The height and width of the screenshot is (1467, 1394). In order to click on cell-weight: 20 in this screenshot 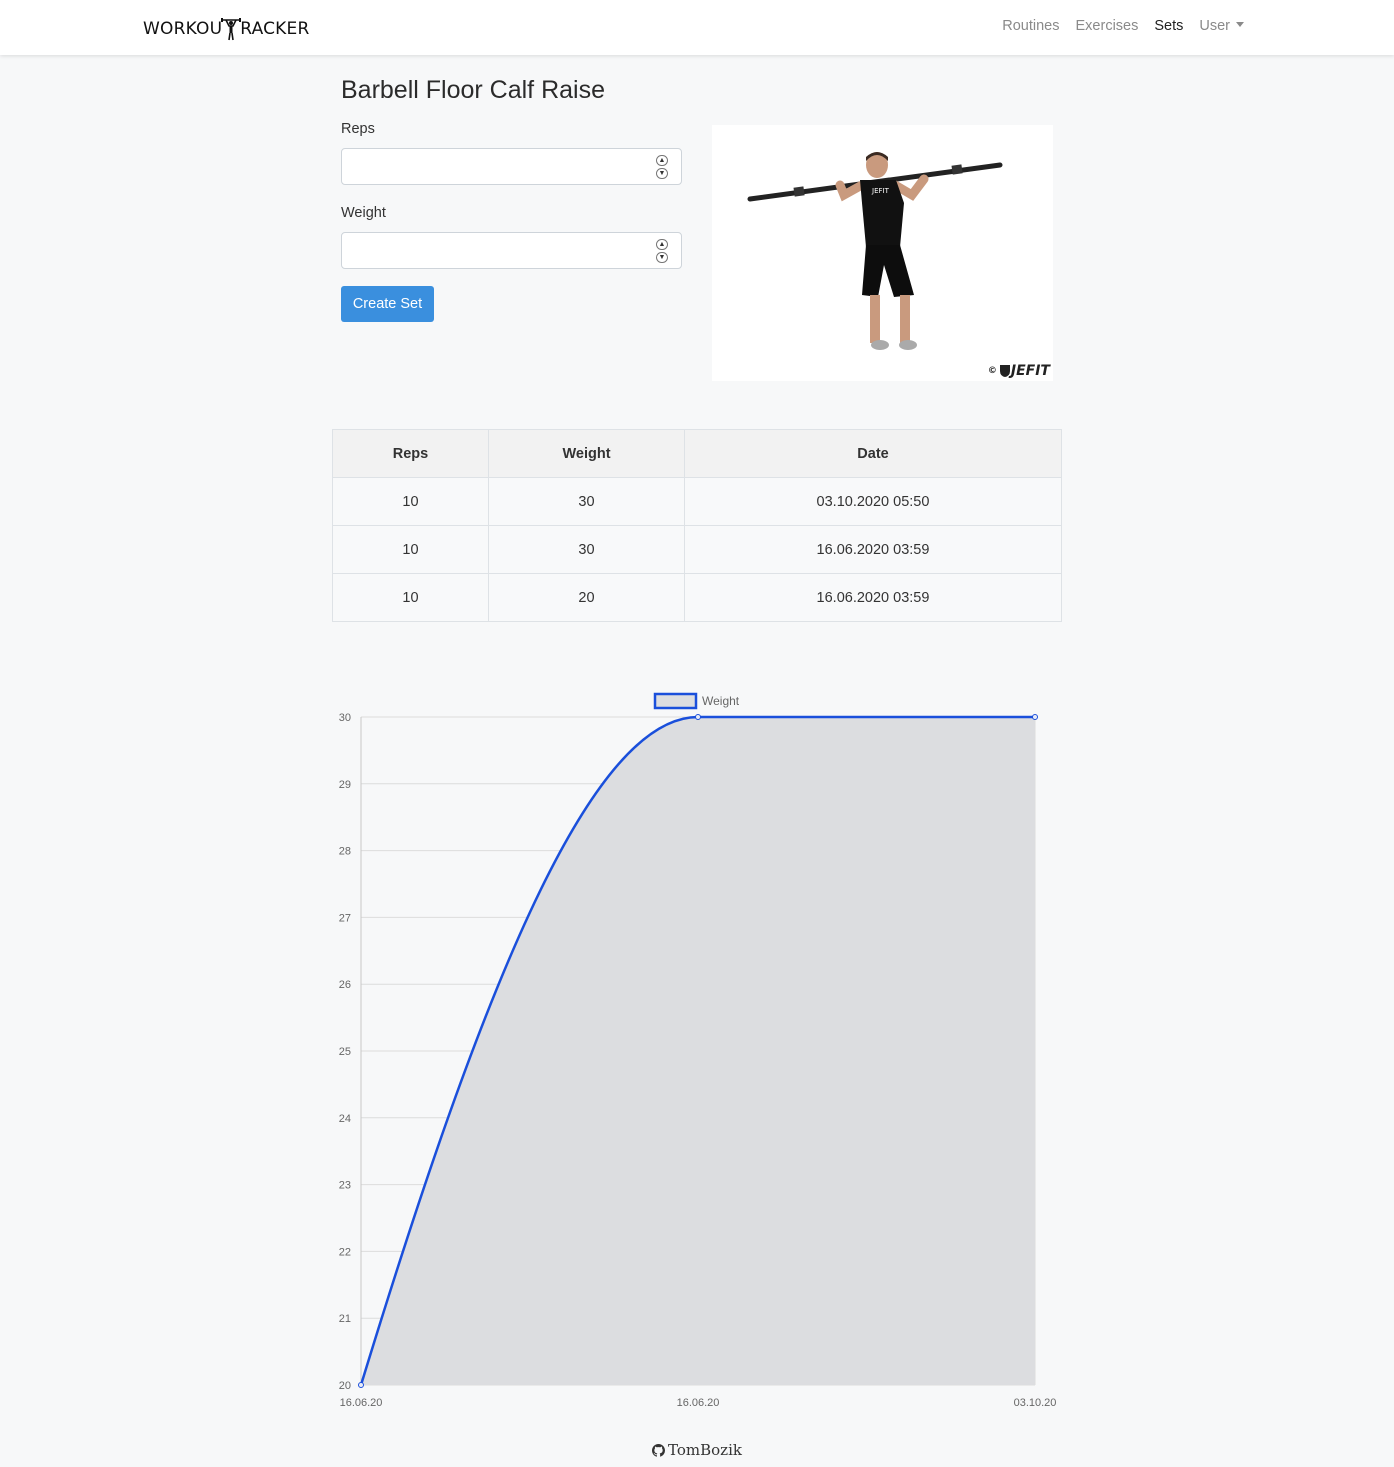, I will do `click(586, 597)`.